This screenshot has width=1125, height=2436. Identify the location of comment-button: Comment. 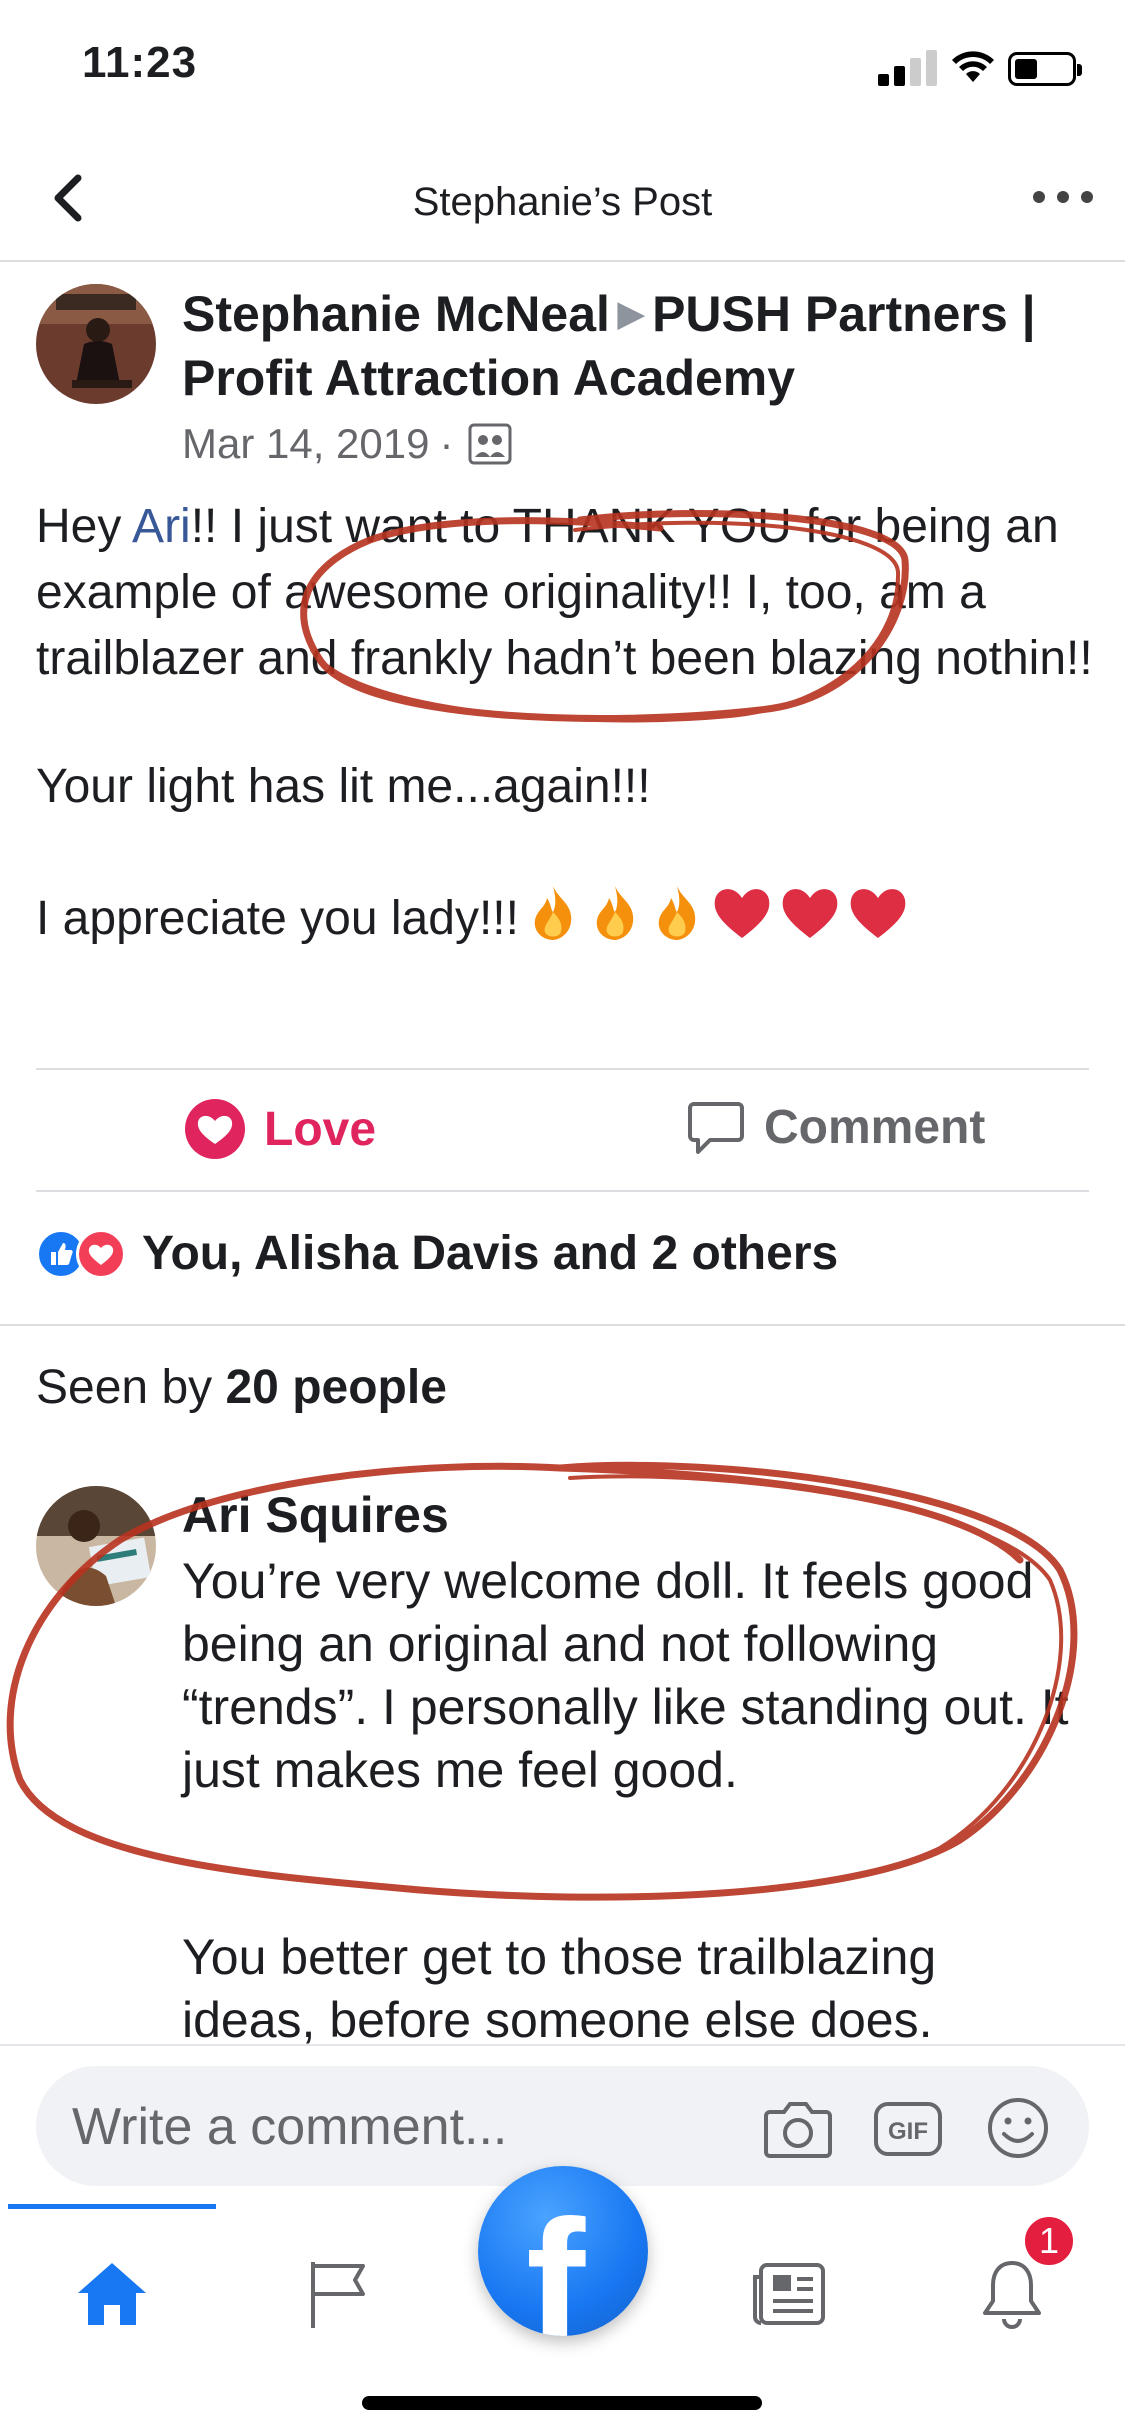
(835, 1127).